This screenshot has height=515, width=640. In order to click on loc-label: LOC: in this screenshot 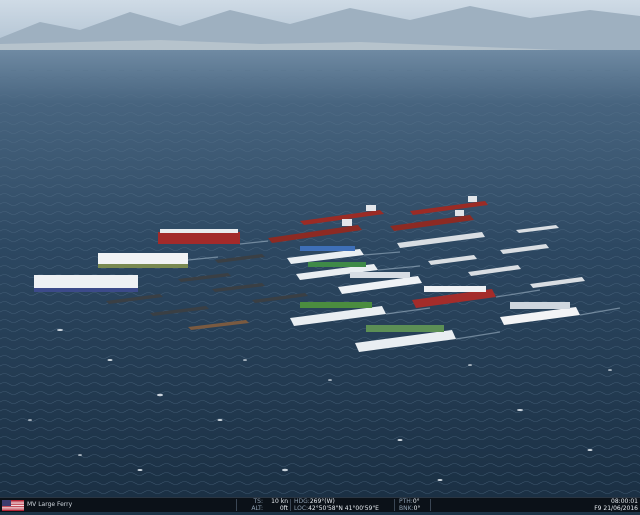, I will do `click(301, 508)`.